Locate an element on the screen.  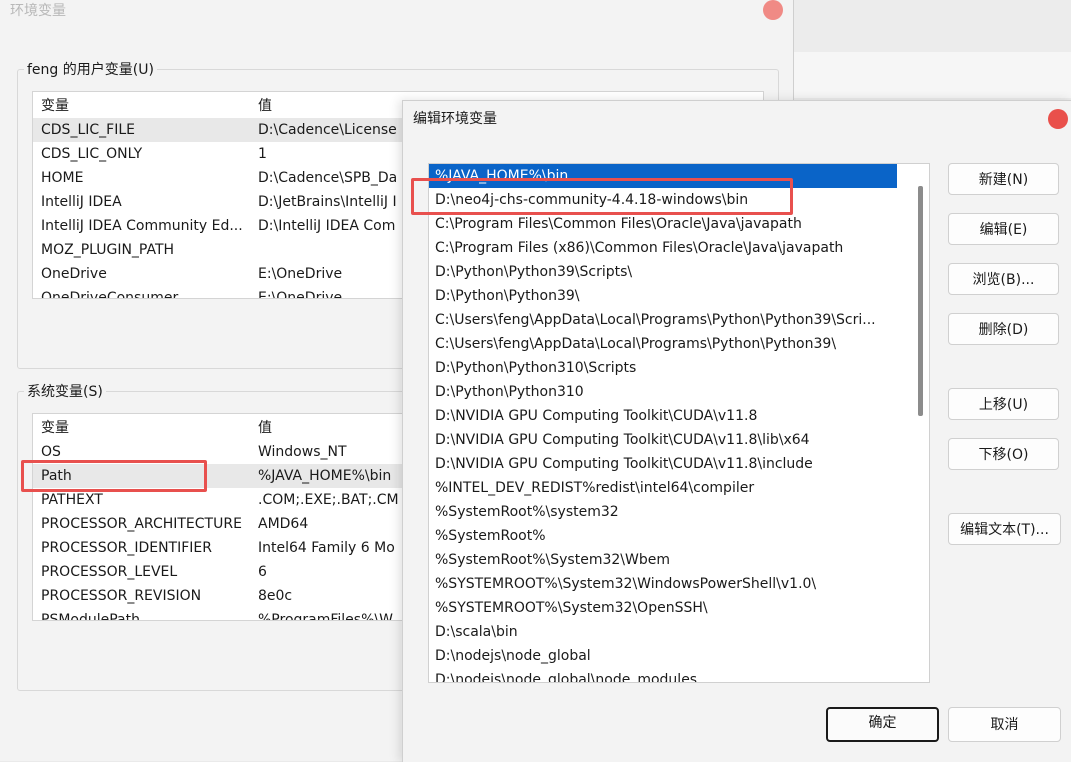
var-name-cell: OneDrive is located at coordinates (74, 274).